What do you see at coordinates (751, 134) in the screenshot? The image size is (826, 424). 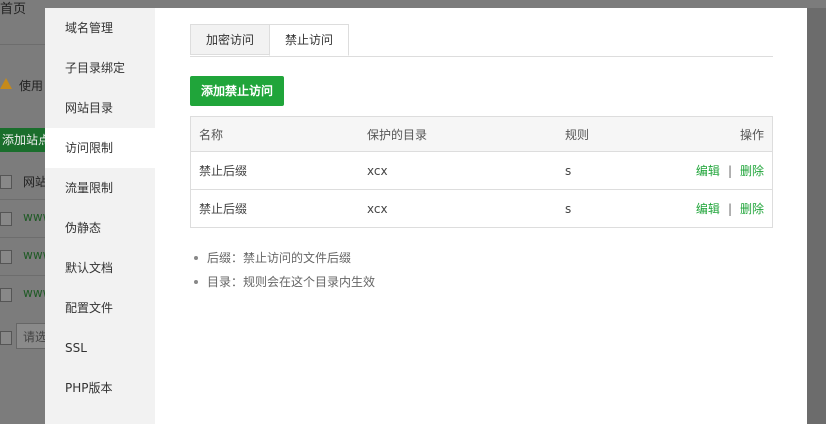 I see `header-actions: 操作` at bounding box center [751, 134].